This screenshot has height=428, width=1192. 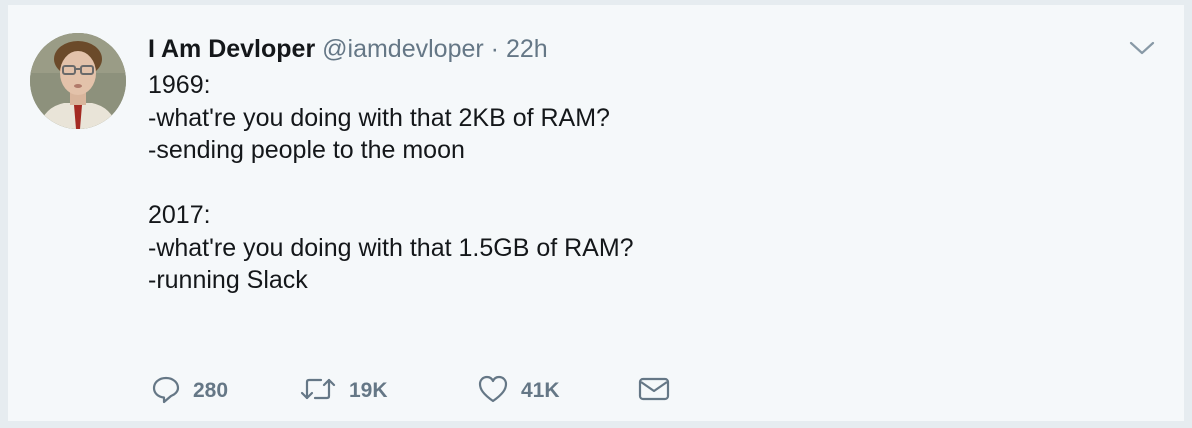 What do you see at coordinates (403, 49) in the screenshot?
I see `author-handle: @iamdevloper` at bounding box center [403, 49].